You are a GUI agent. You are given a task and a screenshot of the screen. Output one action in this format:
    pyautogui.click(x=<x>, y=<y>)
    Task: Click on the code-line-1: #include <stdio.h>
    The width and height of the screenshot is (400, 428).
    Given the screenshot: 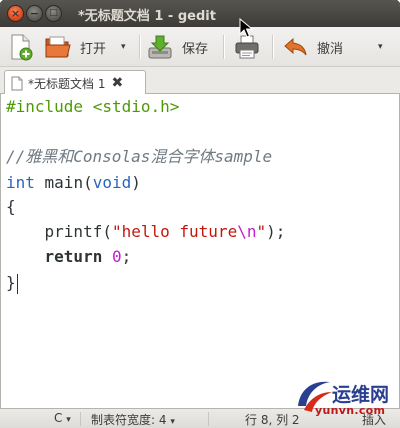 What is the action you would take?
    pyautogui.click(x=92, y=107)
    